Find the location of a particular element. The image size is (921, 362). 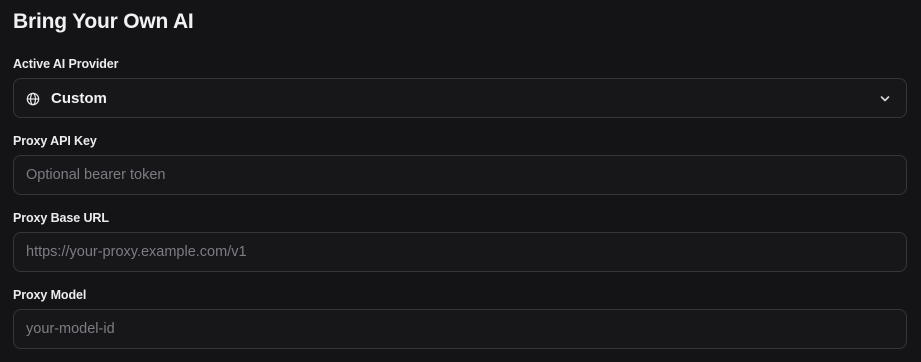

base-url-input is located at coordinates (460, 252).